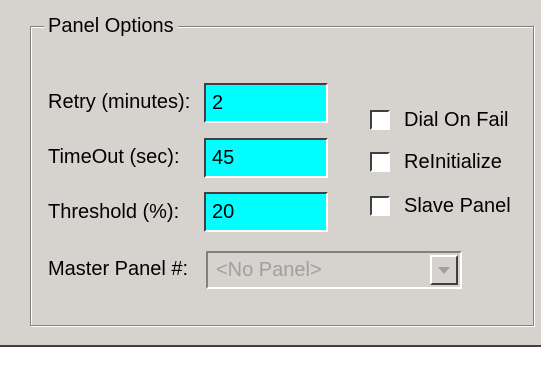 The width and height of the screenshot is (541, 377). Describe the element at coordinates (114, 157) in the screenshot. I see `timeout-label: TimeOut (sec):` at that location.